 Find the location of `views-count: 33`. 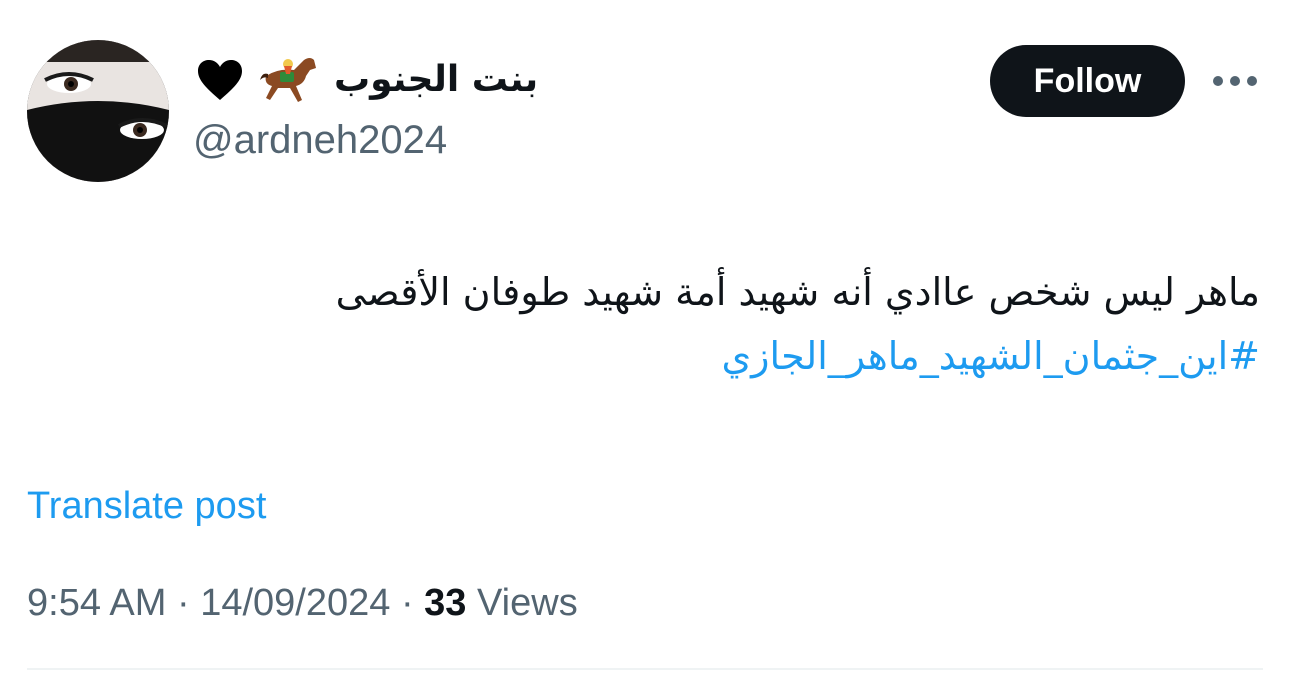

views-count: 33 is located at coordinates (445, 603).